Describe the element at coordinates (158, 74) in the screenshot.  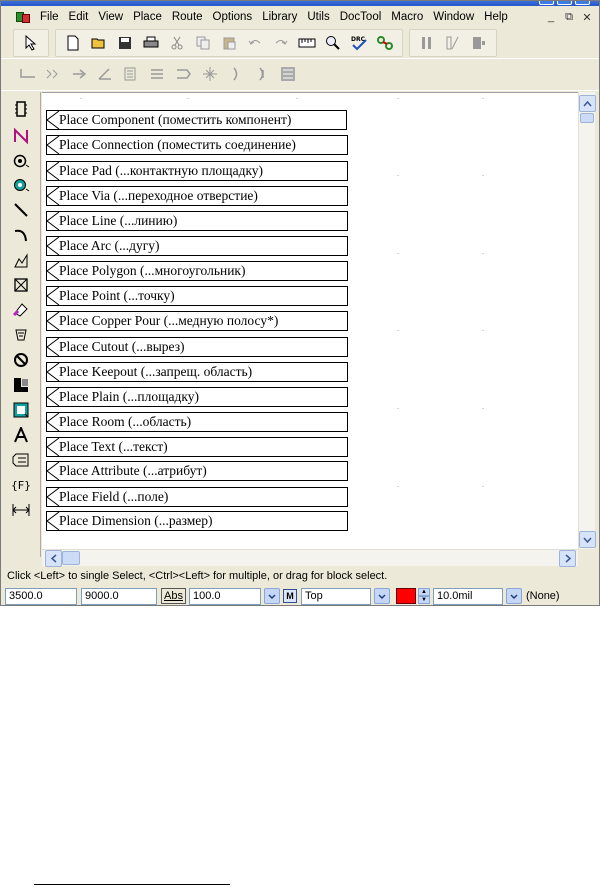
I see `route-bus-icon` at that location.